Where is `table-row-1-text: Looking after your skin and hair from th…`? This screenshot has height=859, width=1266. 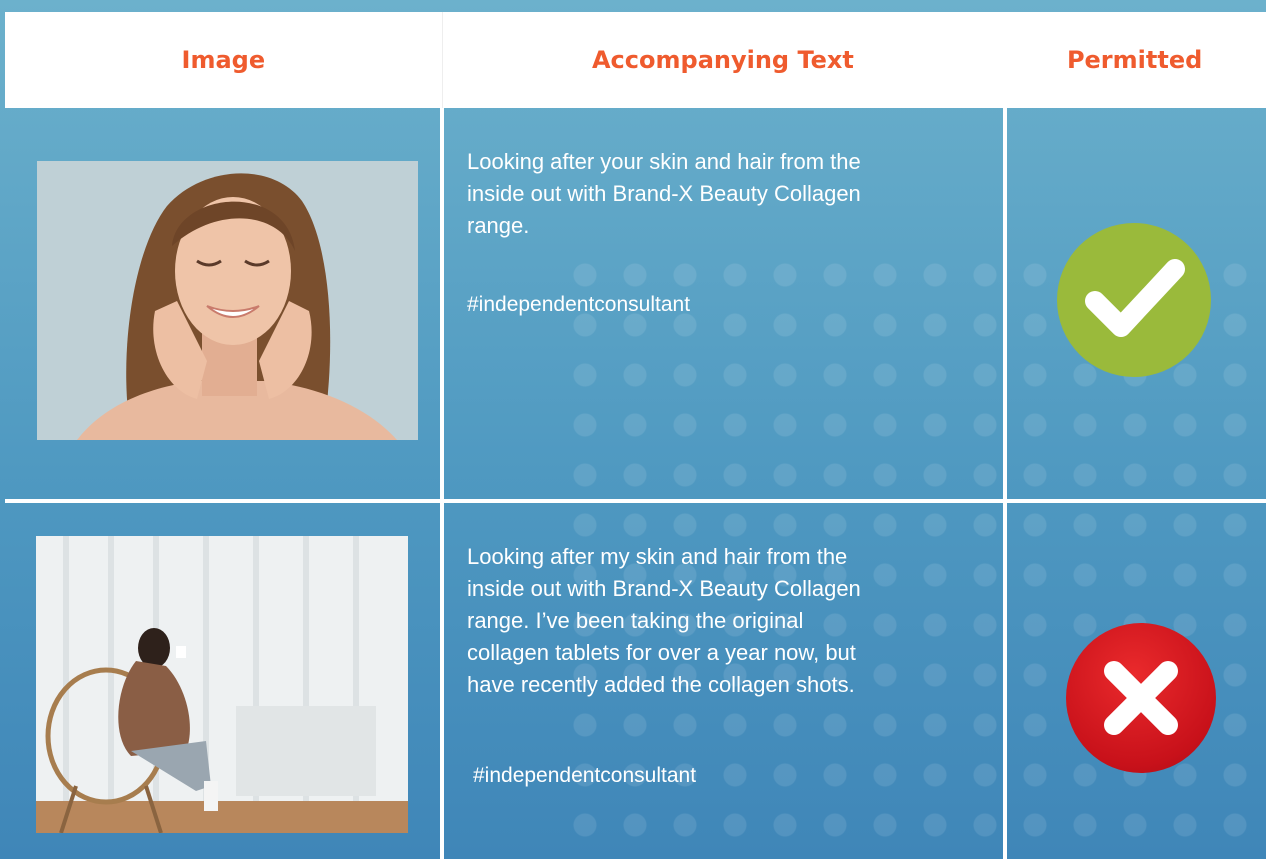
table-row-1-text: Looking after your skin and hair from th… is located at coordinates (664, 193).